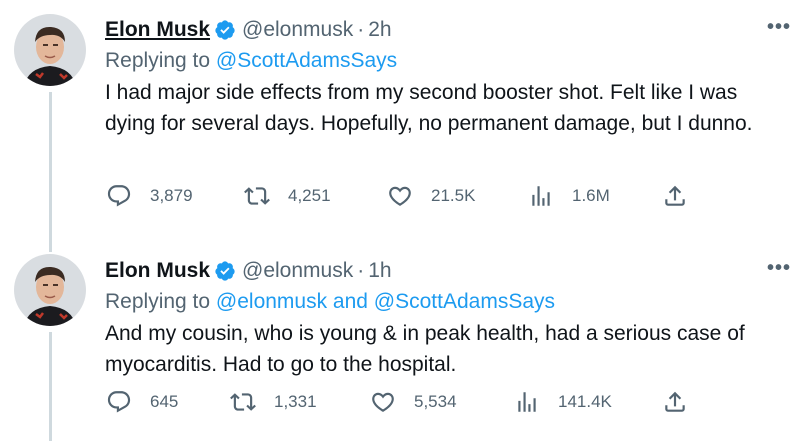  I want to click on like-button: 21.5K, so click(431, 196).